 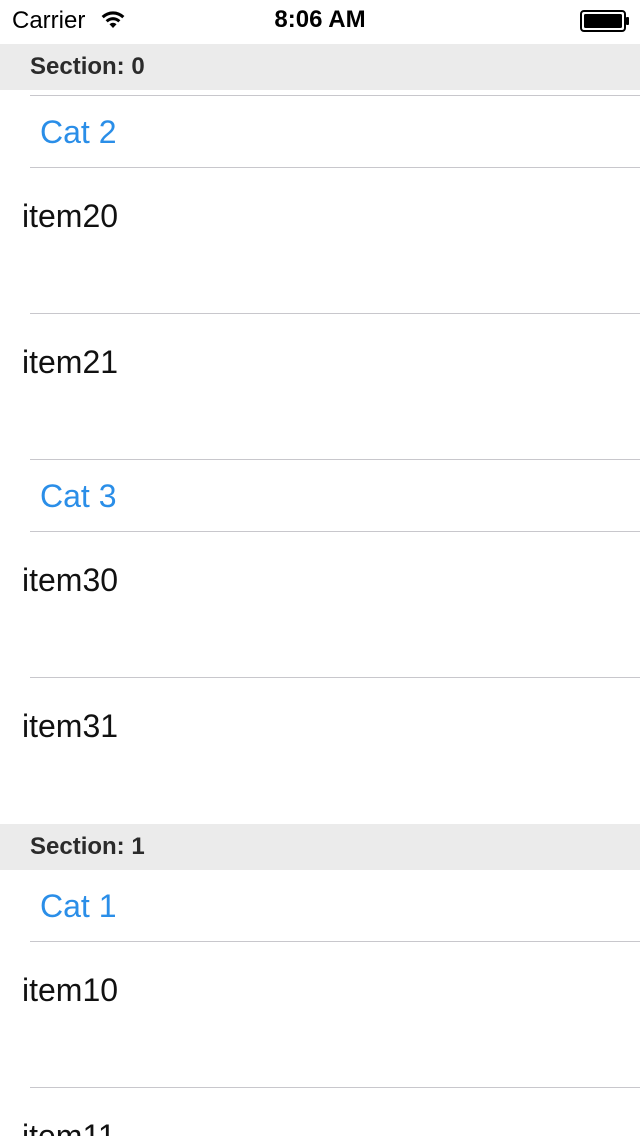 I want to click on item-label: item31, so click(x=70, y=726).